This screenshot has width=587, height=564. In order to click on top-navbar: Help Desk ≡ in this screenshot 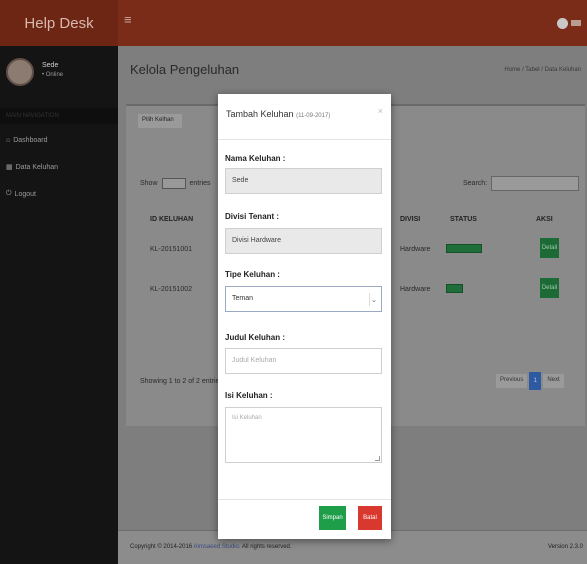, I will do `click(293, 23)`.